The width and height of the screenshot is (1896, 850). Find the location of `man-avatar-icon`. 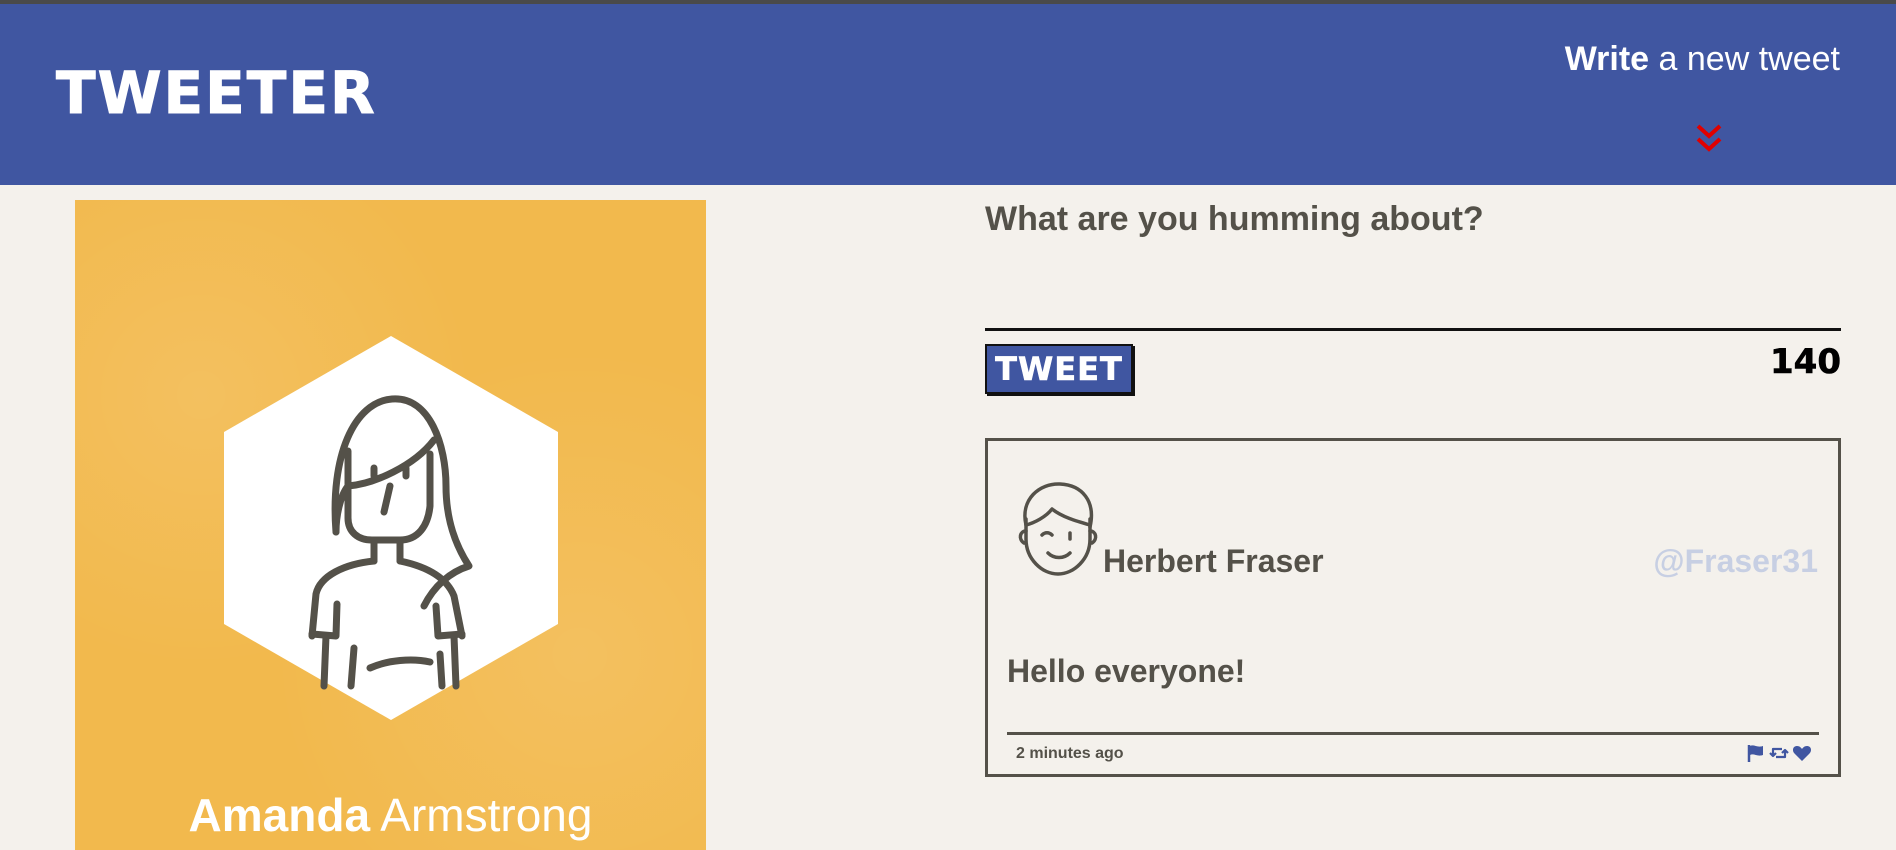

man-avatar-icon is located at coordinates (1058, 529).